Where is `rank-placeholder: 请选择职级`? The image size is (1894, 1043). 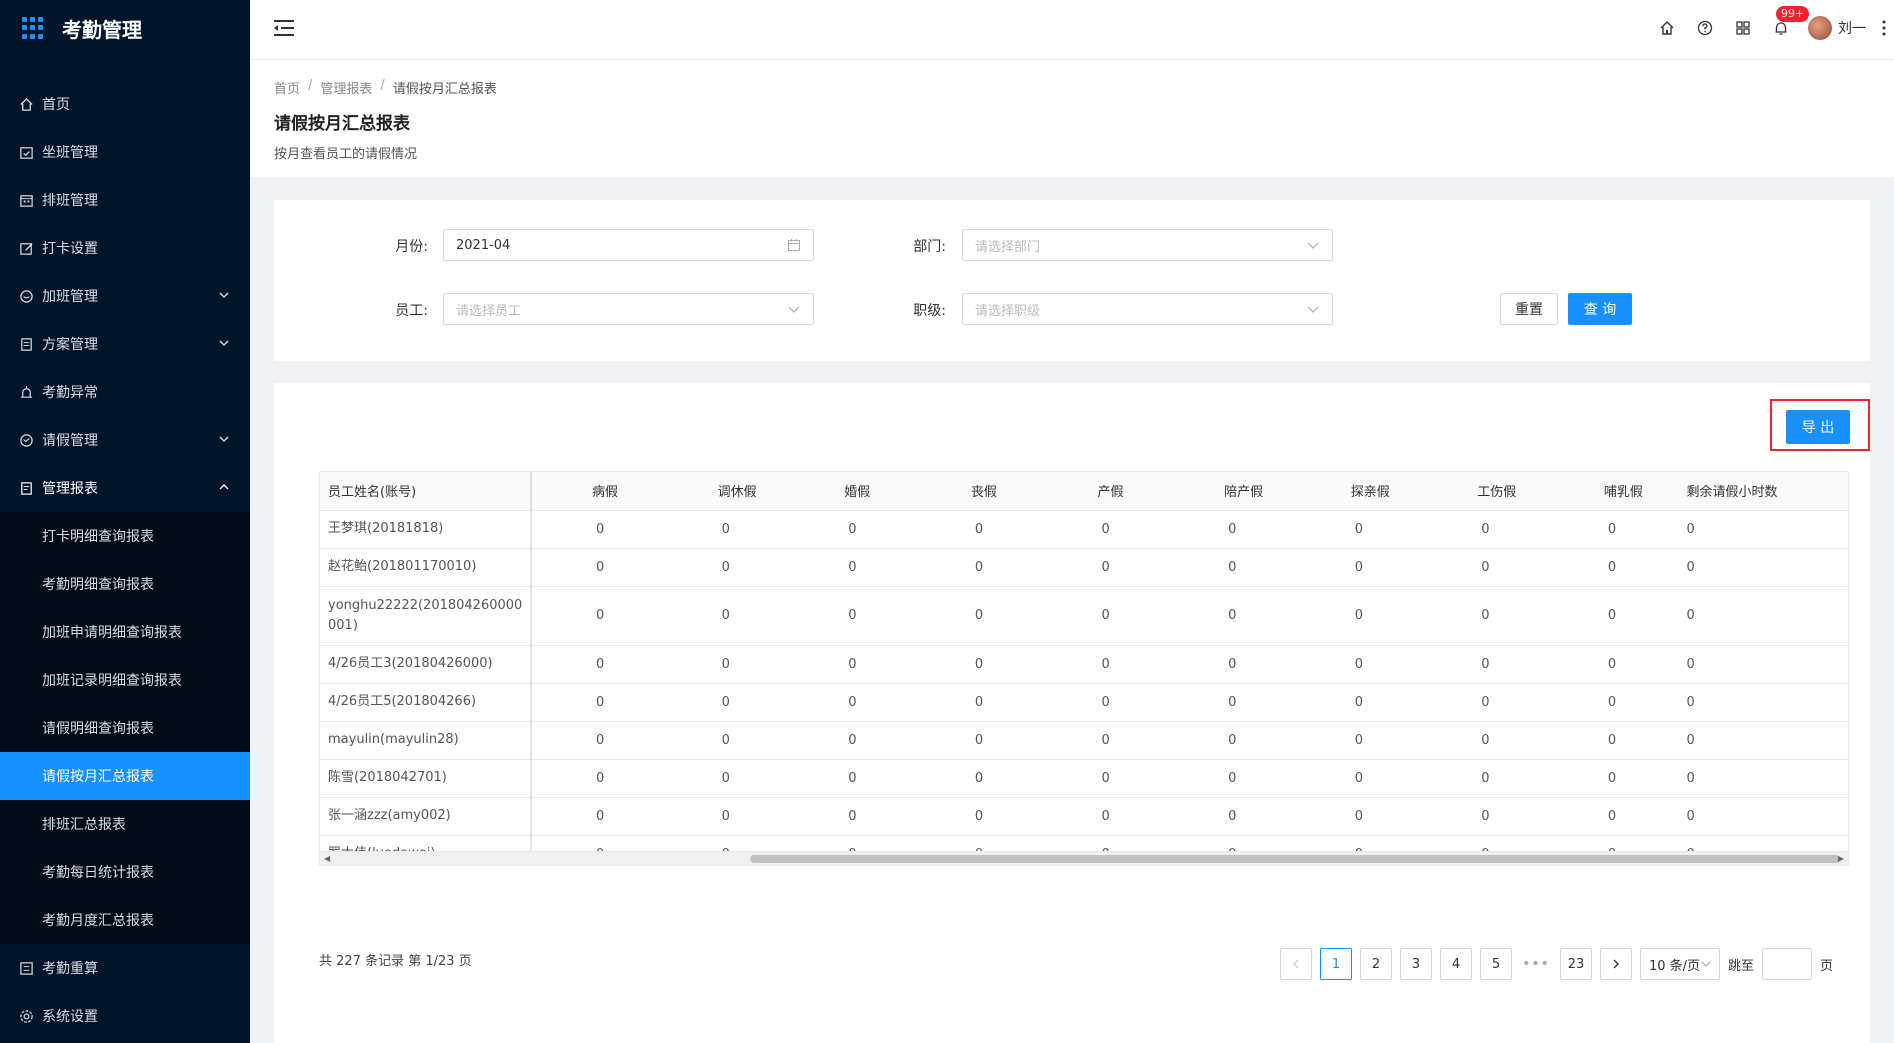 rank-placeholder: 请选择职级 is located at coordinates (1008, 311).